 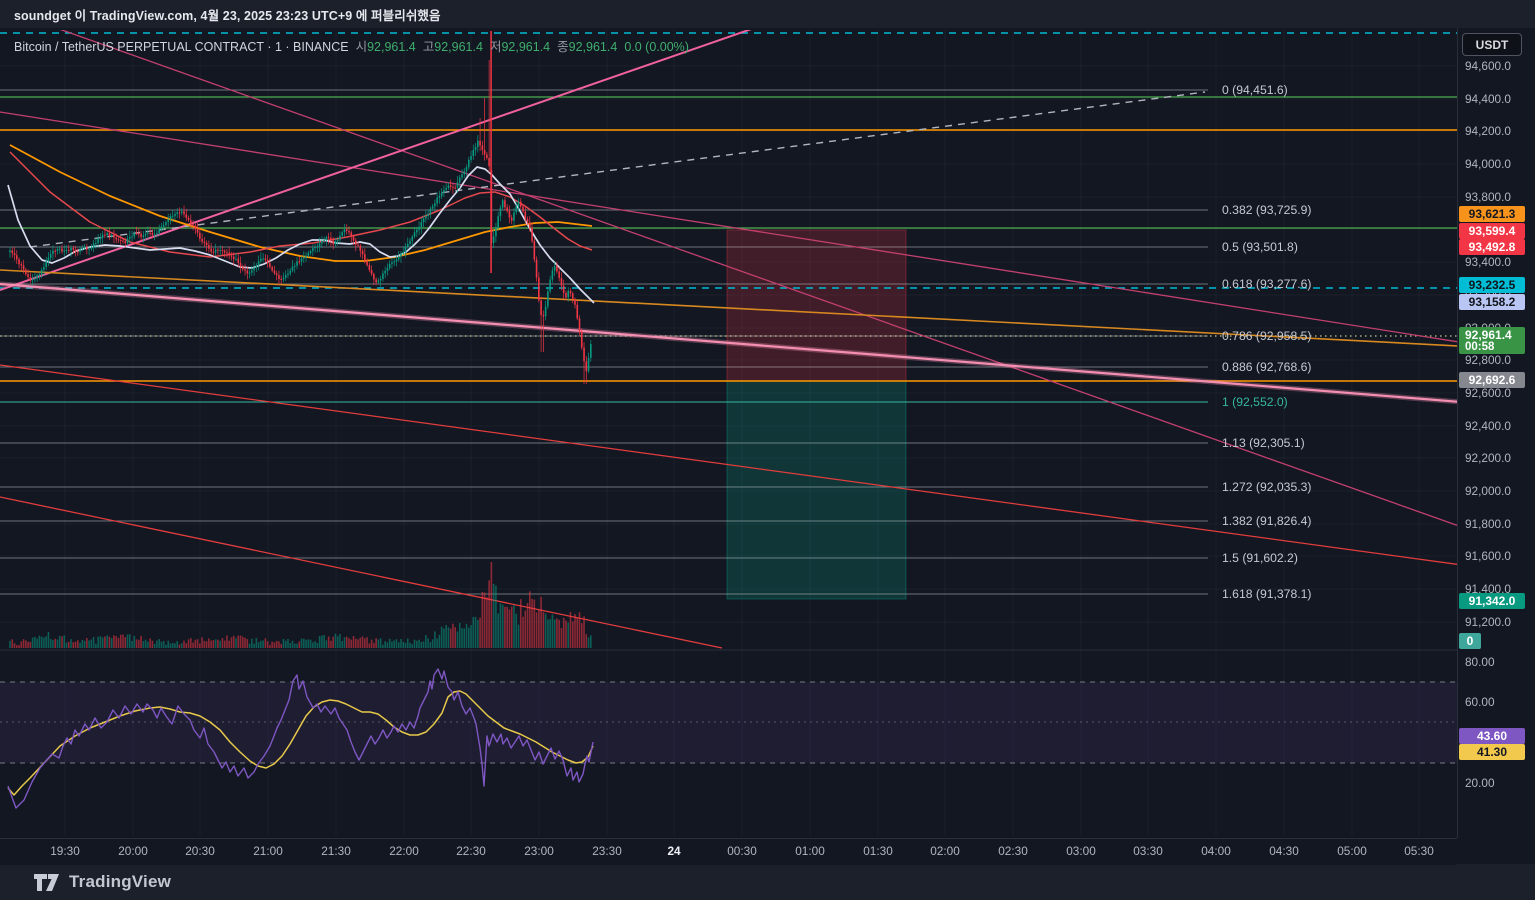 I want to click on time-tick: 24, so click(x=674, y=851).